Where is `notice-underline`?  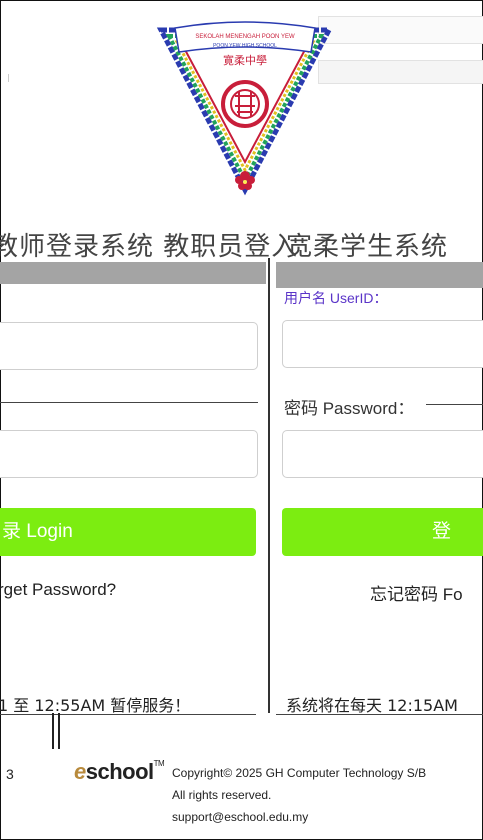
notice-underline is located at coordinates (128, 714).